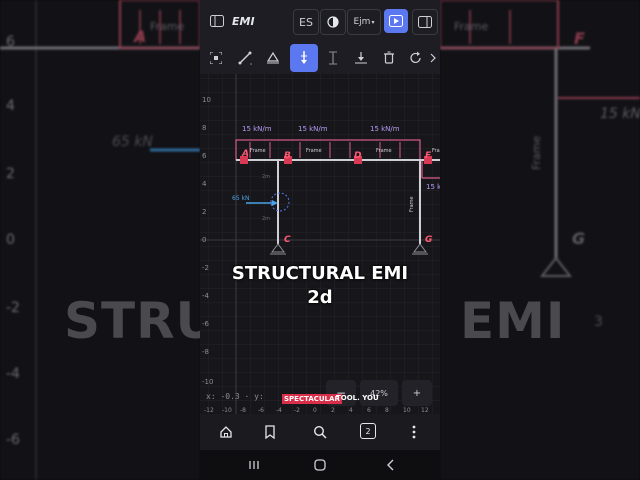  Describe the element at coordinates (254, 465) in the screenshot. I see `recent-apps-button` at that location.